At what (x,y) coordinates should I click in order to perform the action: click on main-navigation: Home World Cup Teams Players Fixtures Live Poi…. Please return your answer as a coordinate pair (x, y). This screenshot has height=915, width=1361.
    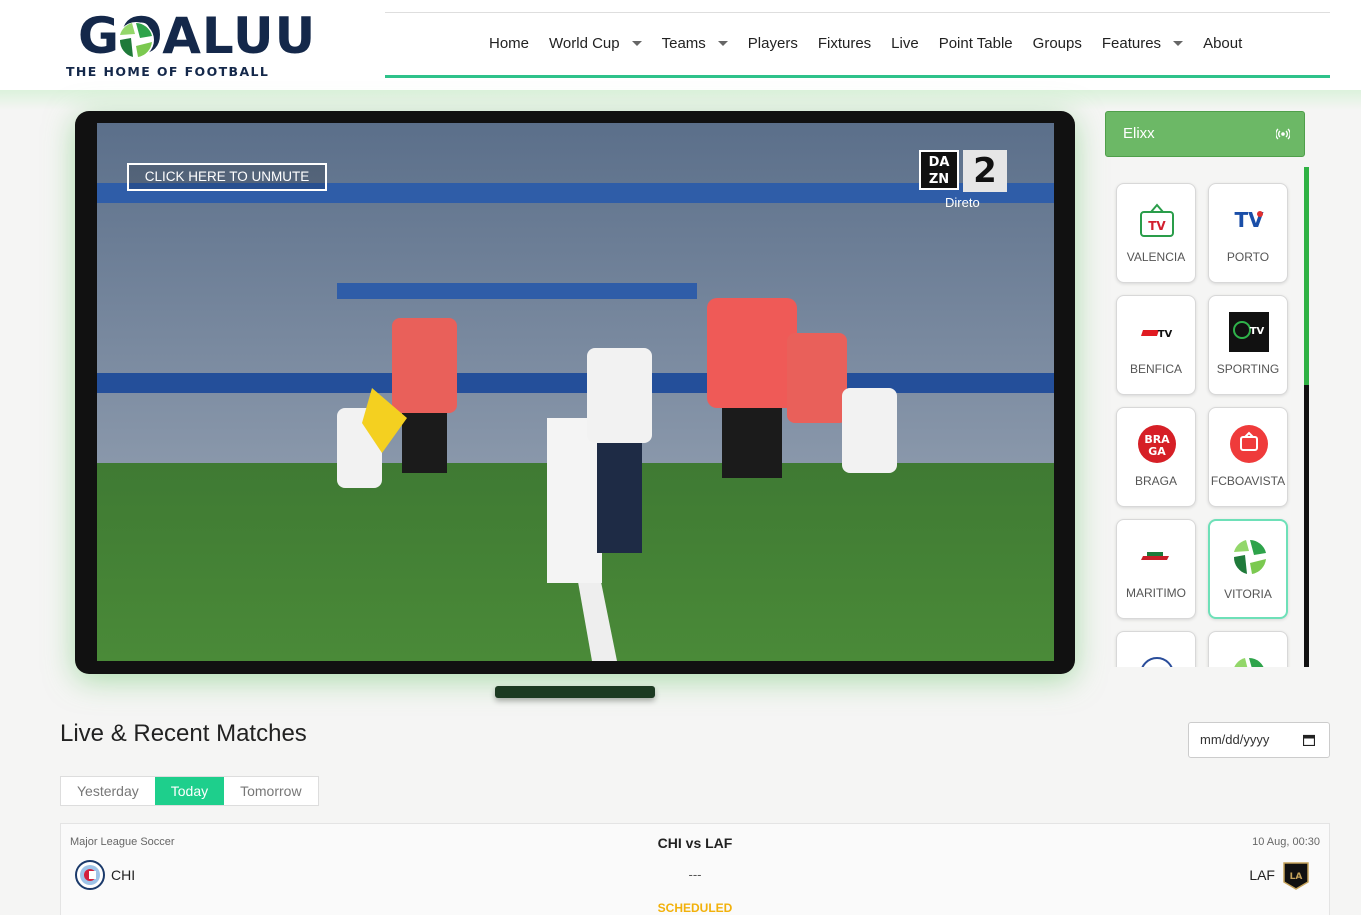
    Looking at the image, I should click on (857, 45).